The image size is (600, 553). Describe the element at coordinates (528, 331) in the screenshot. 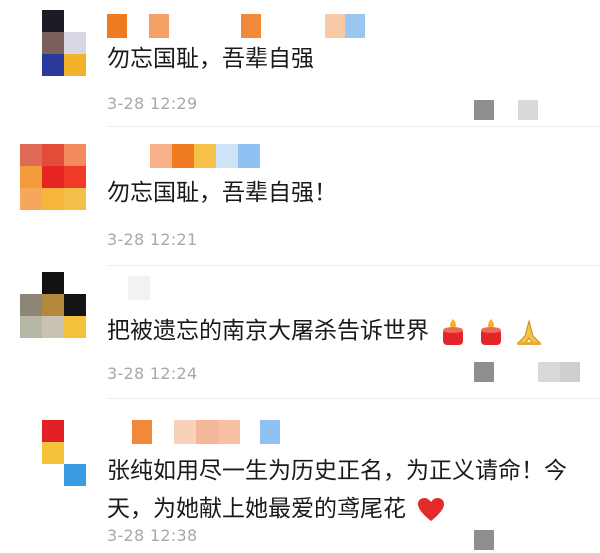

I see `pray-icon` at that location.